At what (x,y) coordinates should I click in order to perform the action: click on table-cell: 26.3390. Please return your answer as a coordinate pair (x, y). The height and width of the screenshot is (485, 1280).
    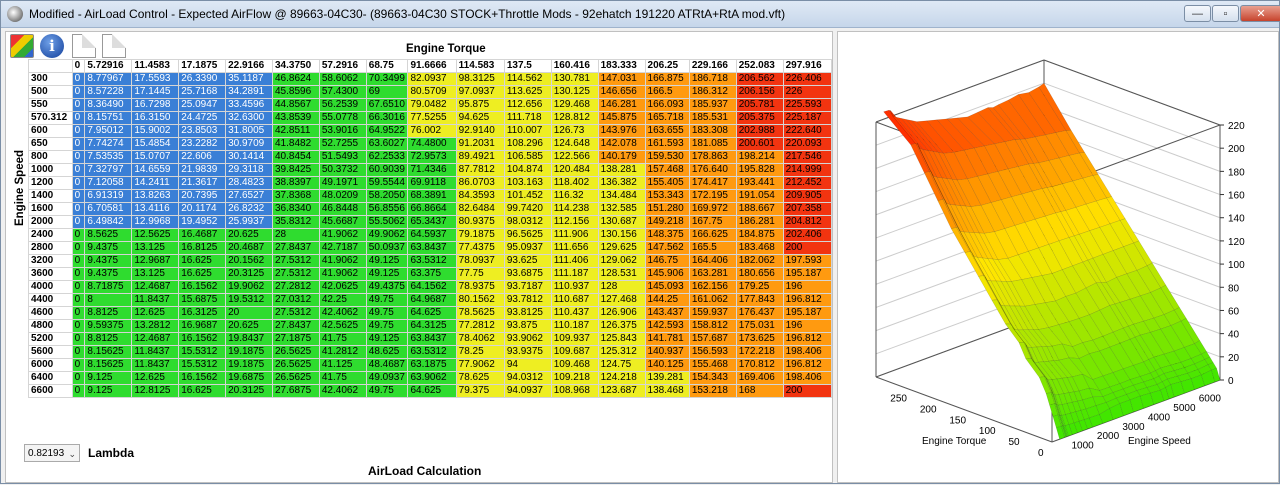
    Looking at the image, I should click on (202, 79).